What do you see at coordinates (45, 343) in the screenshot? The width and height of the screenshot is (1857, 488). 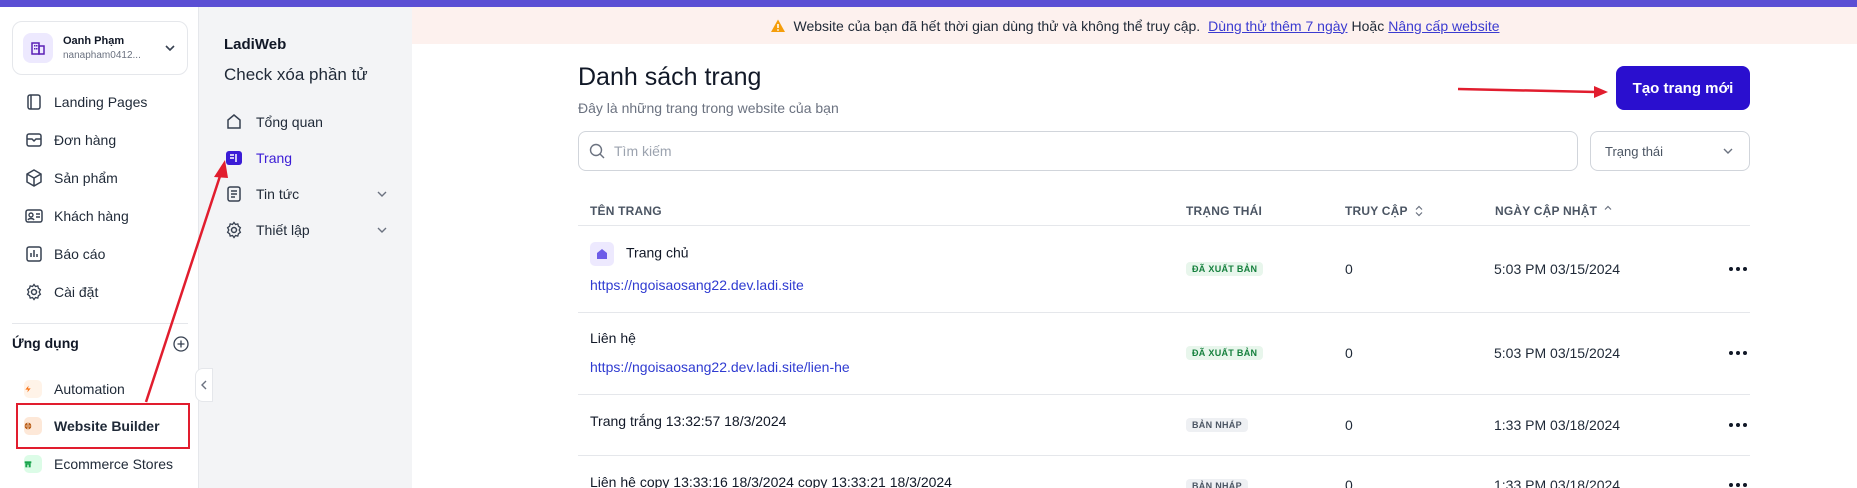 I see `apps-section-title: Ứng dụng` at bounding box center [45, 343].